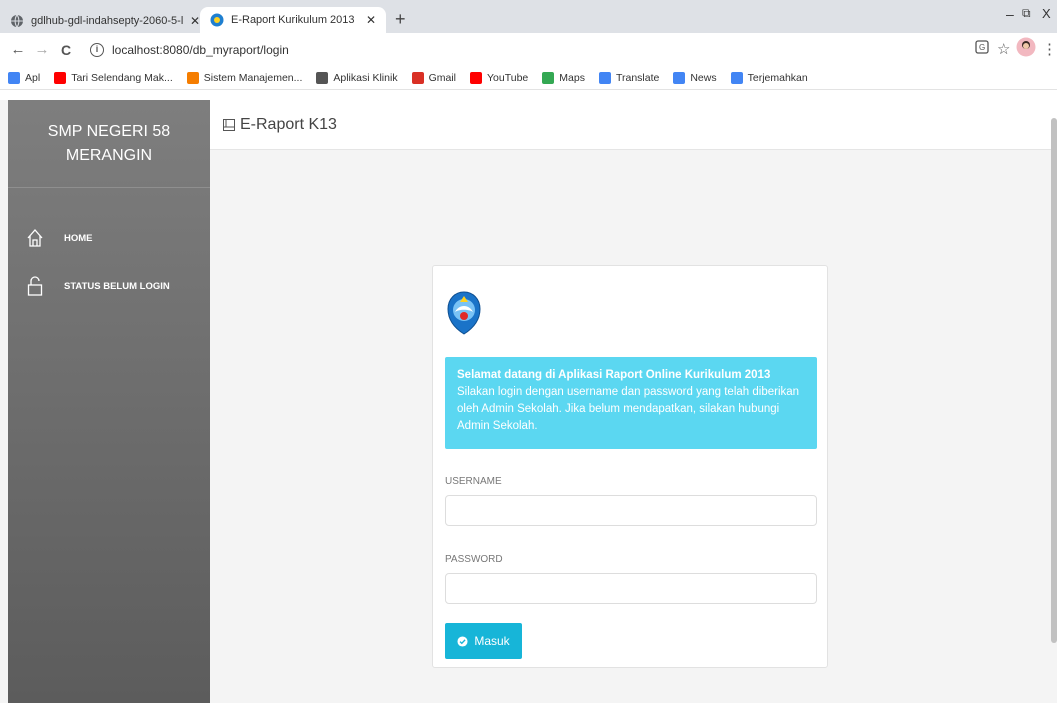 The image size is (1057, 703). I want to click on bookmark-label: Apl, so click(33, 77).